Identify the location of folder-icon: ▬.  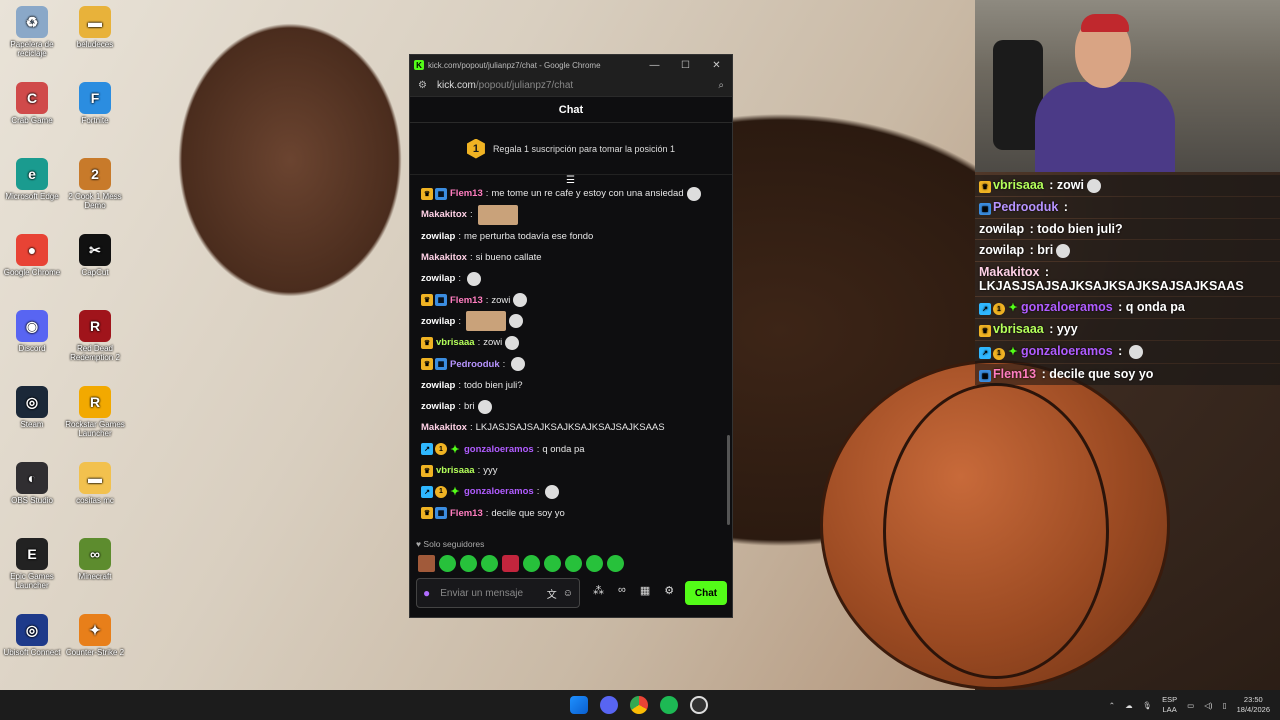
(95, 478).